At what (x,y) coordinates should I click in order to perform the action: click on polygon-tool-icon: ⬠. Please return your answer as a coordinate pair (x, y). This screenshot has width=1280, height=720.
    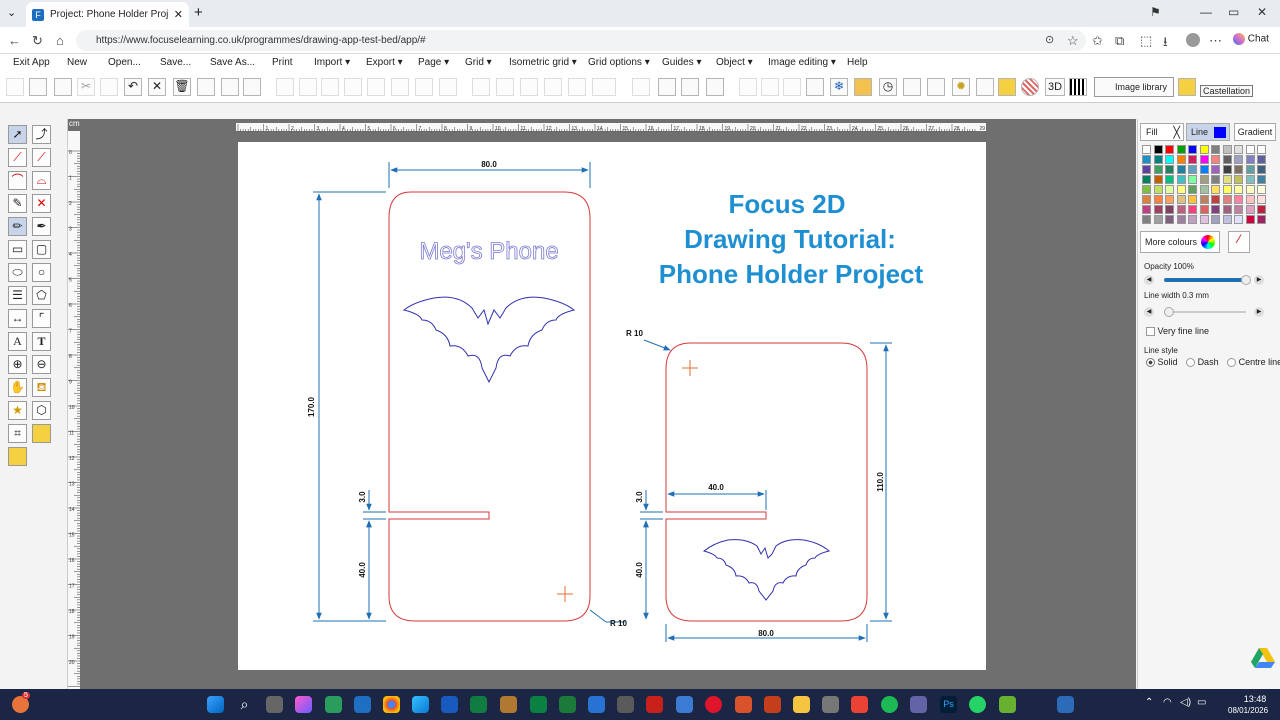
    Looking at the image, I should click on (41, 295).